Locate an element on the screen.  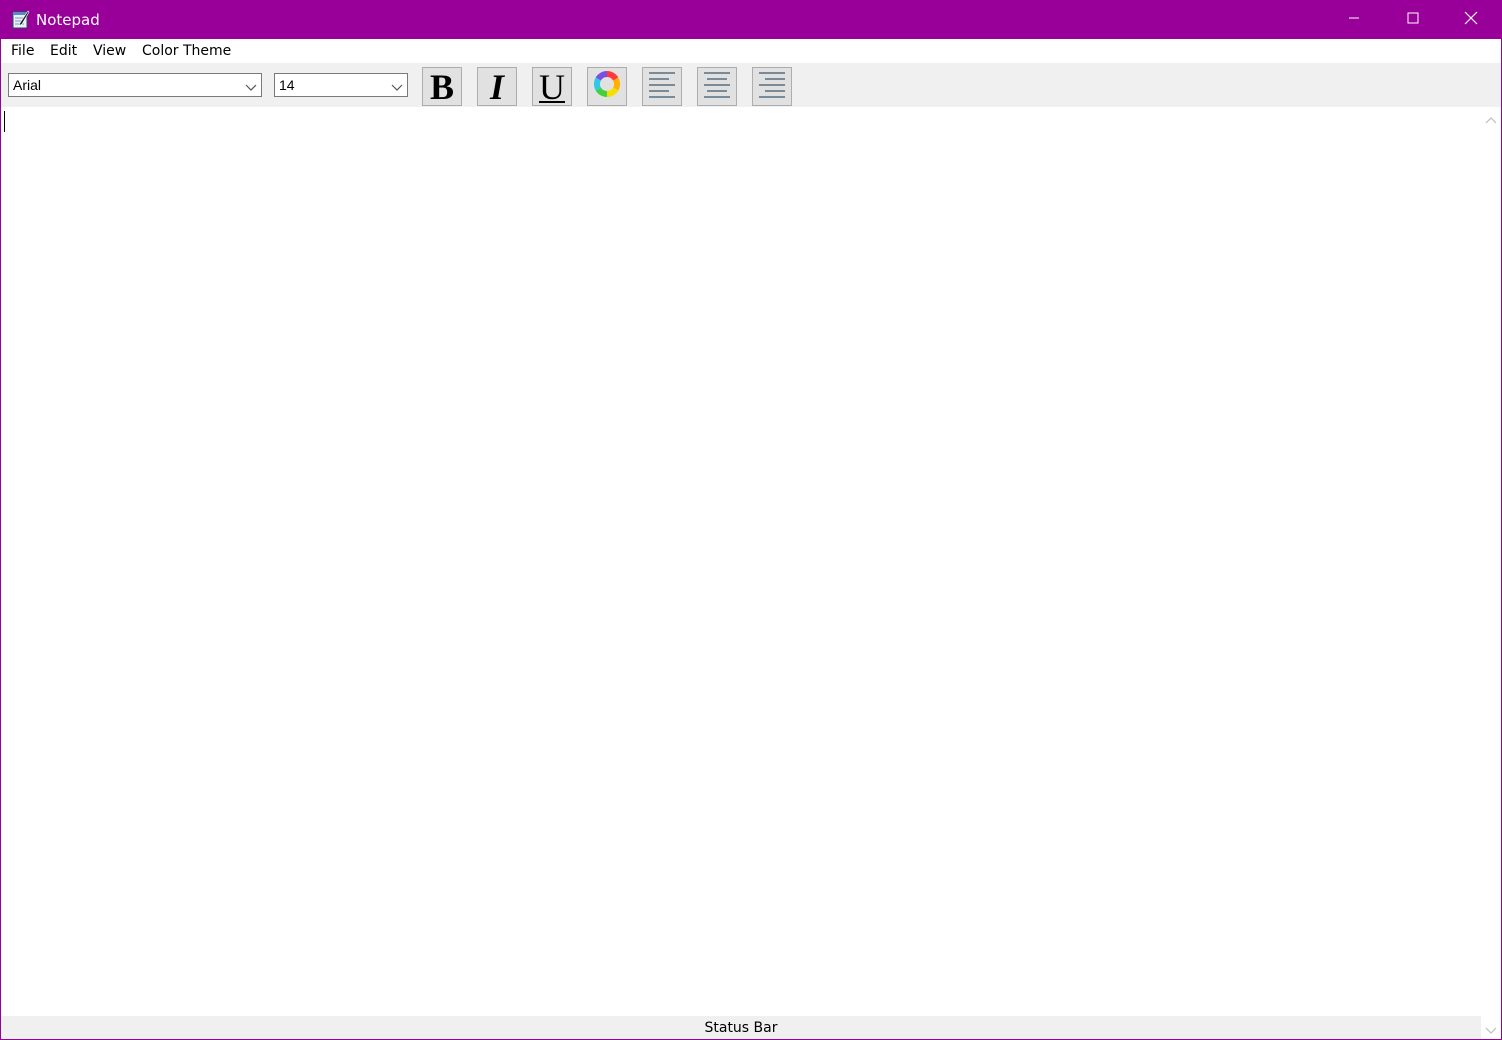
menu-edit: Edit is located at coordinates (63, 51).